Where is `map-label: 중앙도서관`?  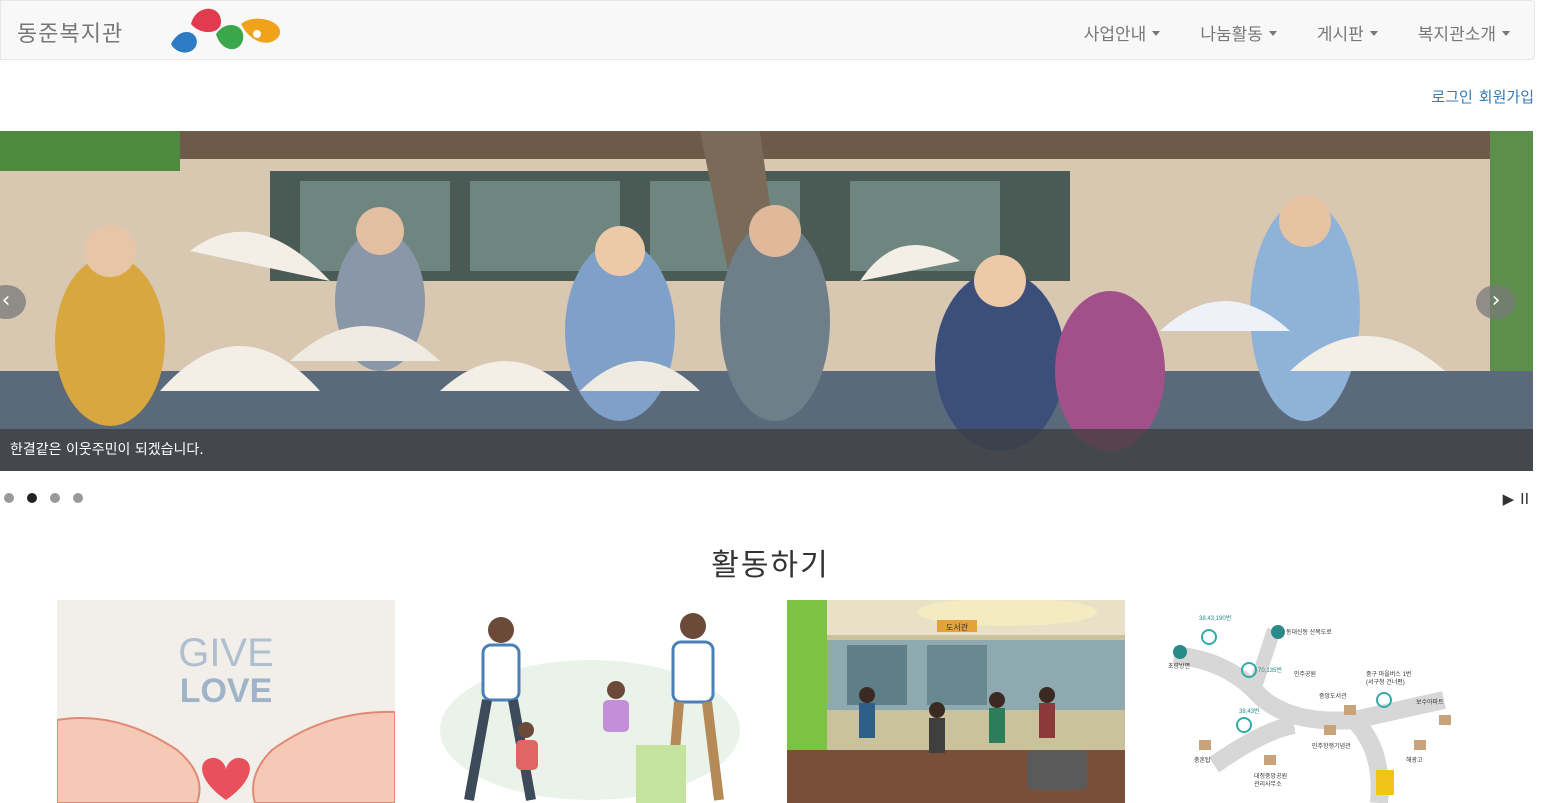 map-label: 중앙도서관 is located at coordinates (1333, 696).